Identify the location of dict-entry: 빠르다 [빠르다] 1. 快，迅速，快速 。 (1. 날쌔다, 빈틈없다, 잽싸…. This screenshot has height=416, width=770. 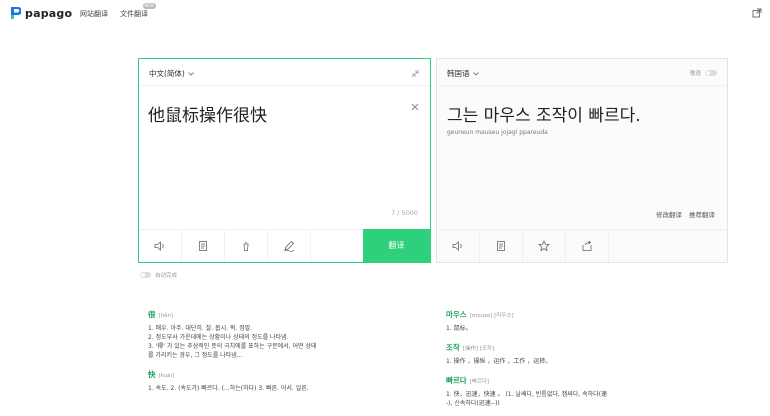
(586, 392).